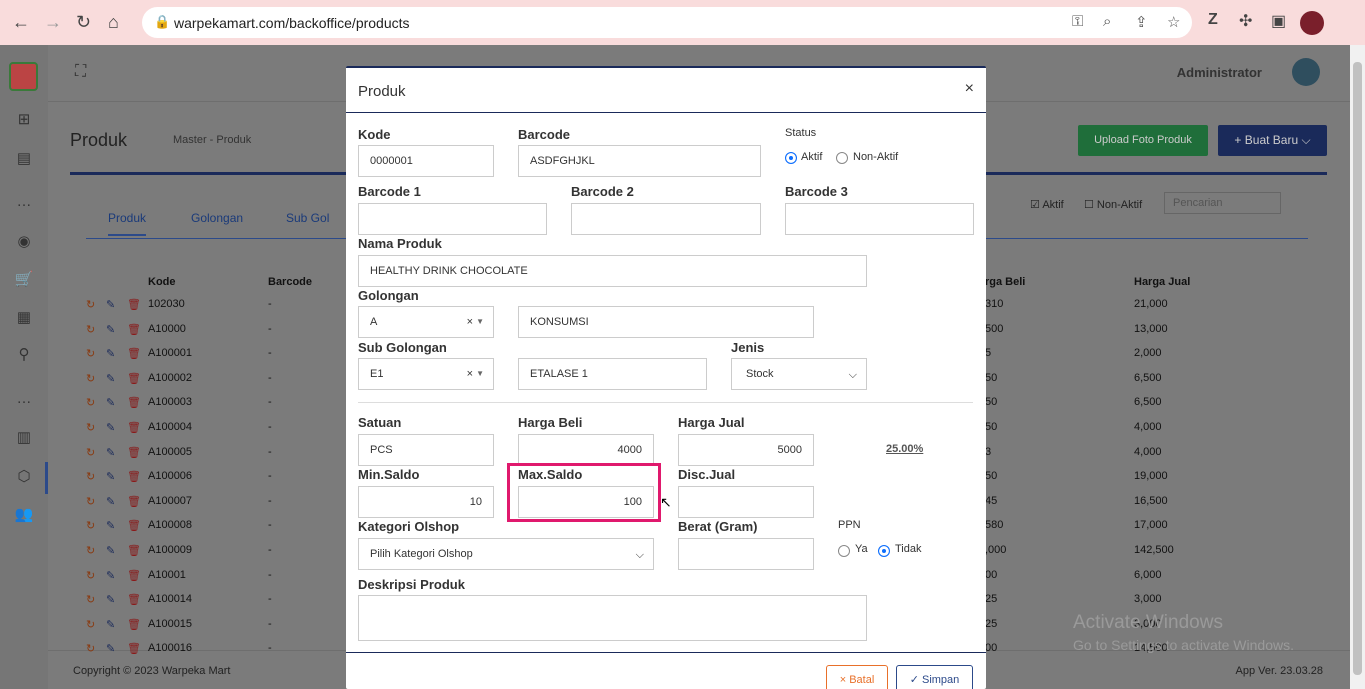 The image size is (1365, 689). I want to click on ppn-ya-radio, so click(844, 551).